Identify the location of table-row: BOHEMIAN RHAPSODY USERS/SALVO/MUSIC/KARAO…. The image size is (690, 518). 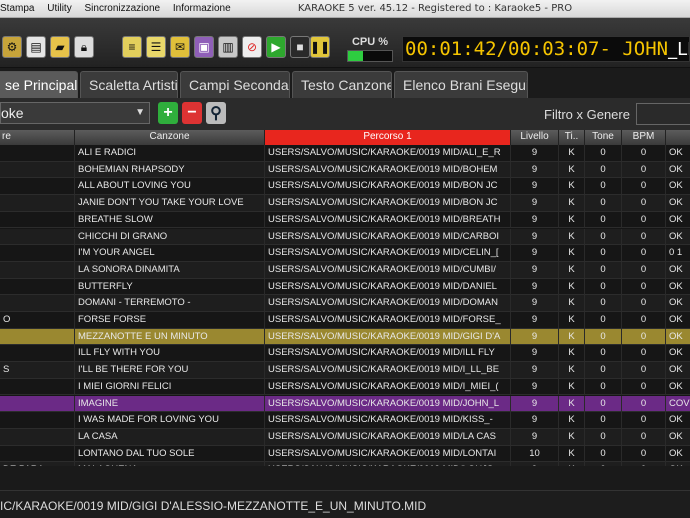
(345, 170).